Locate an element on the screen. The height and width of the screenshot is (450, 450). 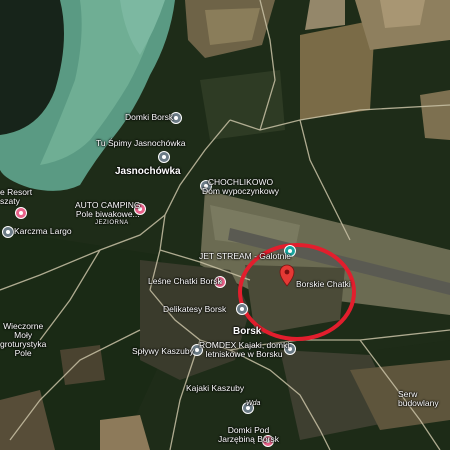
label-delikatesy: Delikatesy Borsk is located at coordinates (194, 309).